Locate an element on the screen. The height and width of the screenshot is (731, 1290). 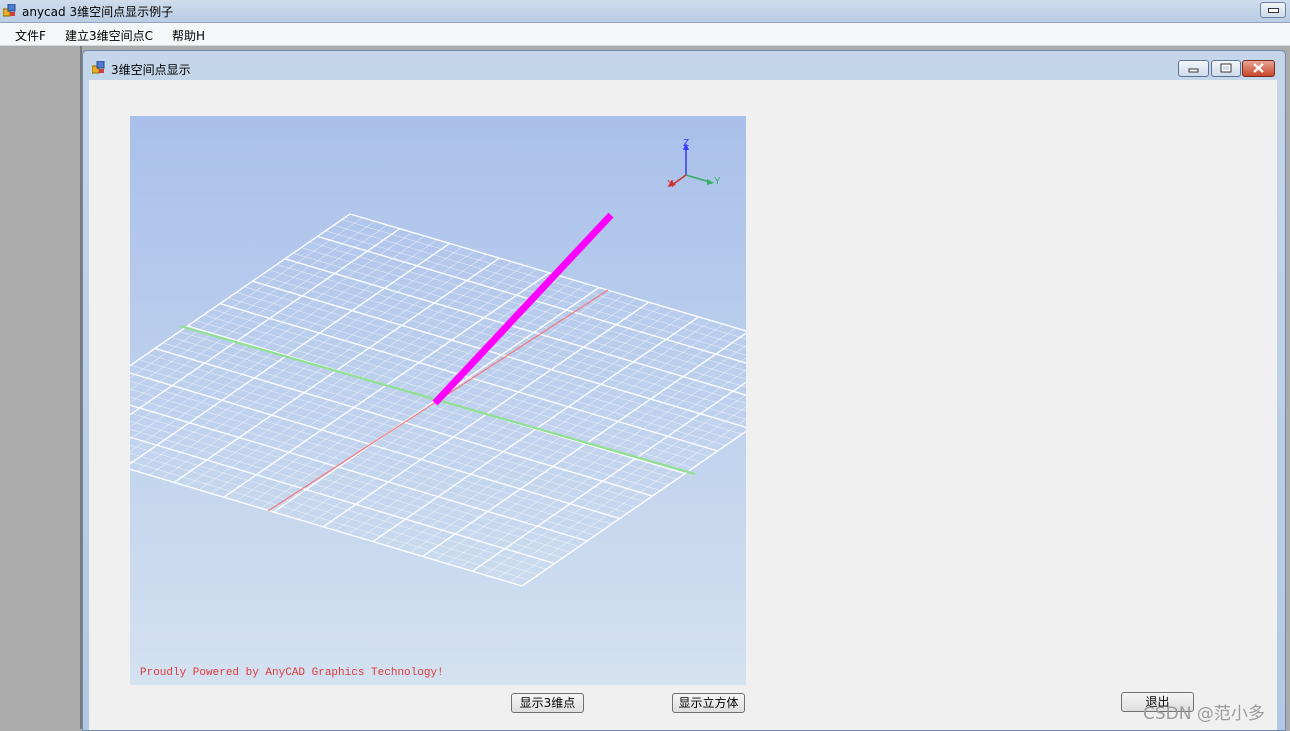
child-window-title: 3维空间点显示 is located at coordinates (151, 70).